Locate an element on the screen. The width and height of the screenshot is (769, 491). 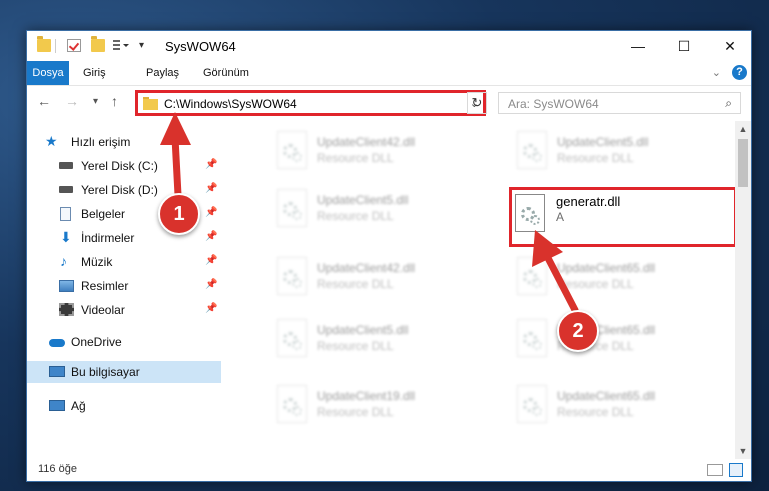
arrow-1-head is located at coordinates (175, 128).